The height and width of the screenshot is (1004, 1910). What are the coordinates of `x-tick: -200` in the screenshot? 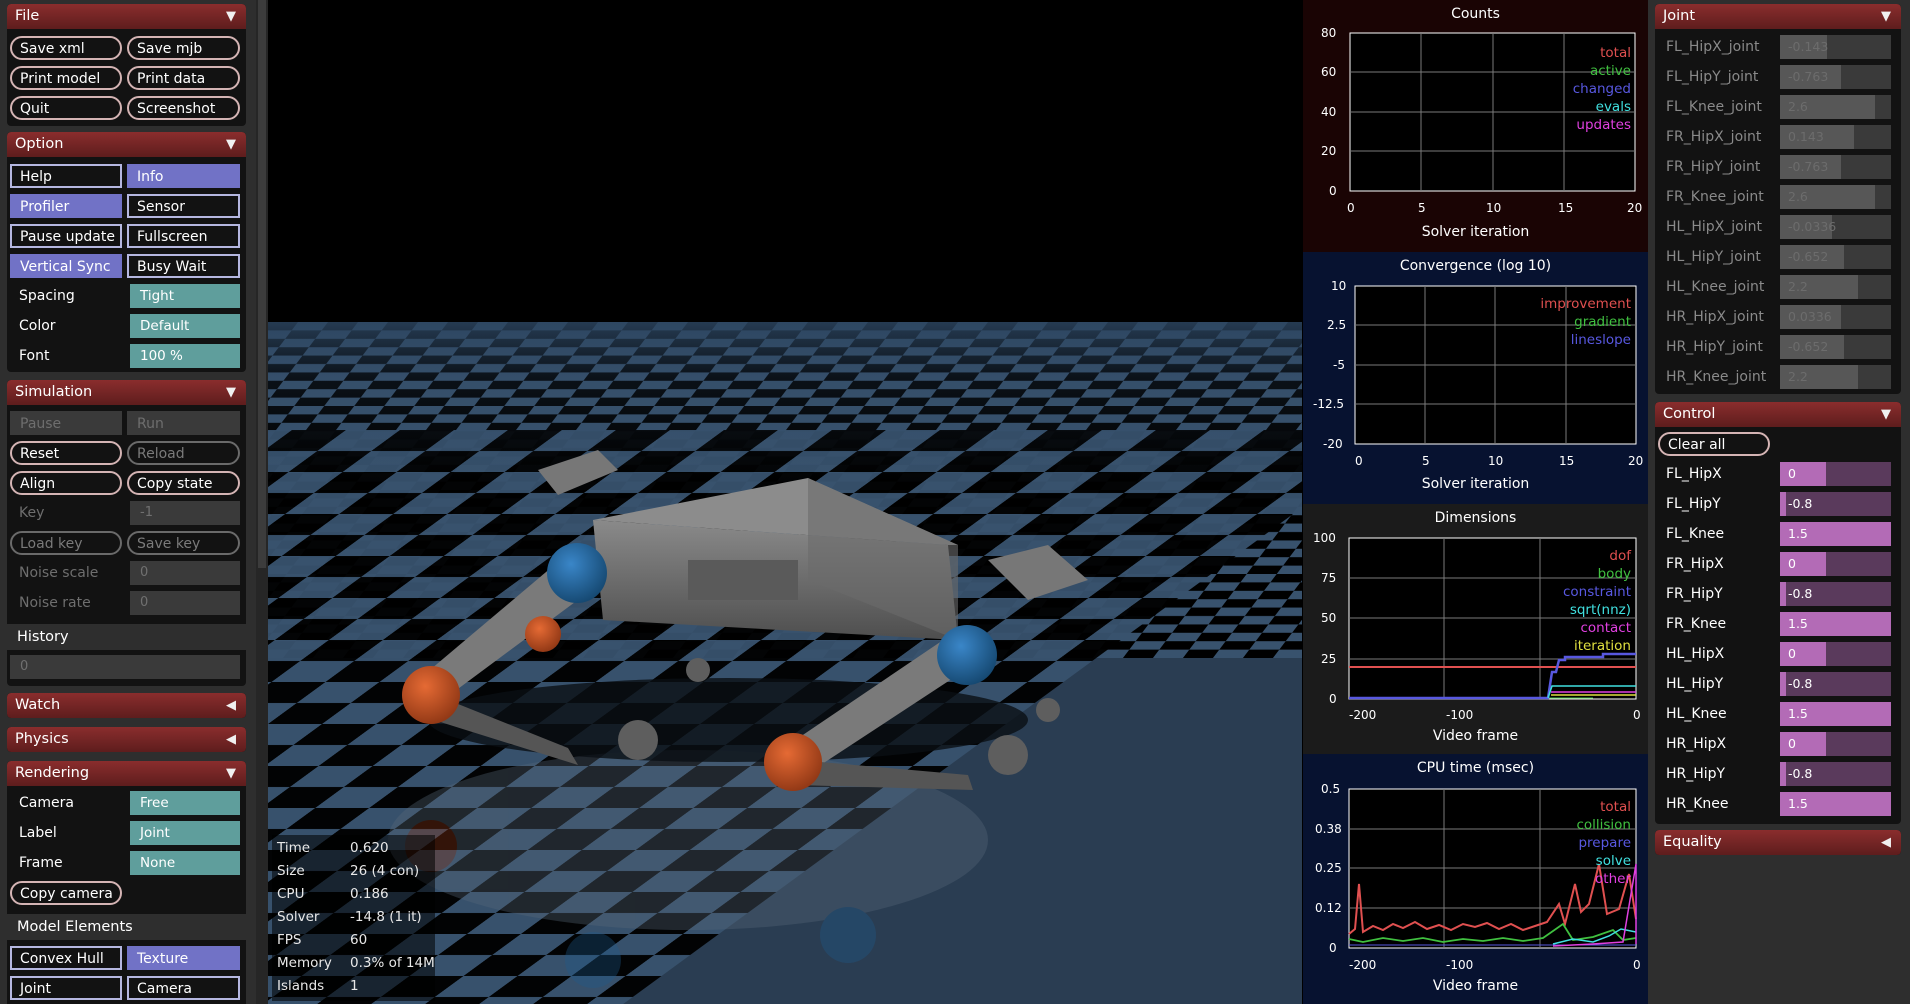 It's located at (1363, 715).